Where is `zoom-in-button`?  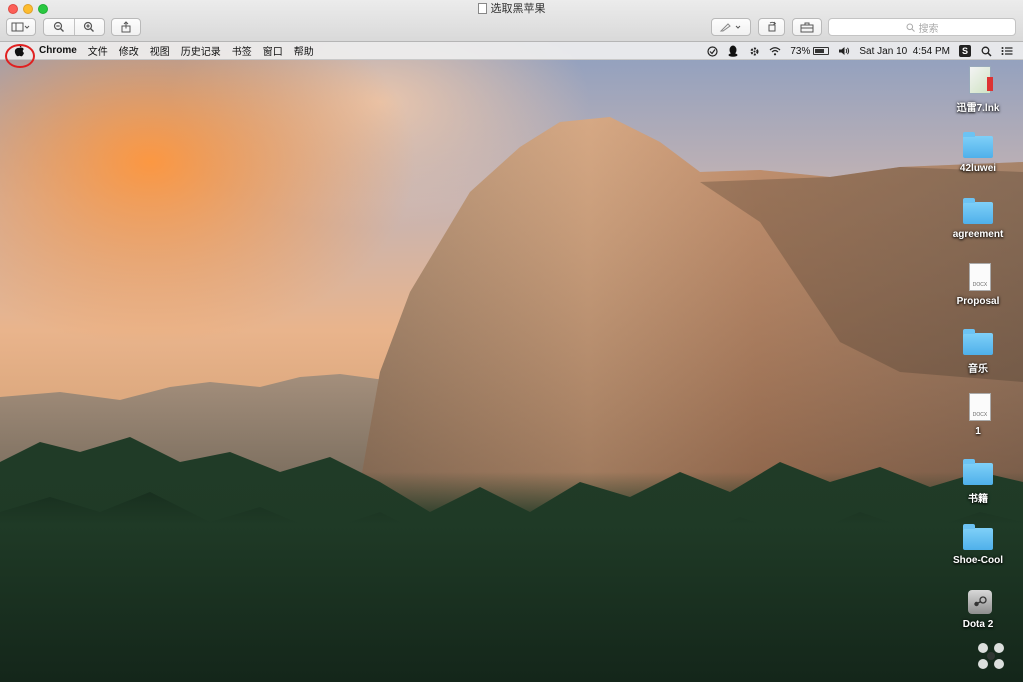 zoom-in-button is located at coordinates (88, 27).